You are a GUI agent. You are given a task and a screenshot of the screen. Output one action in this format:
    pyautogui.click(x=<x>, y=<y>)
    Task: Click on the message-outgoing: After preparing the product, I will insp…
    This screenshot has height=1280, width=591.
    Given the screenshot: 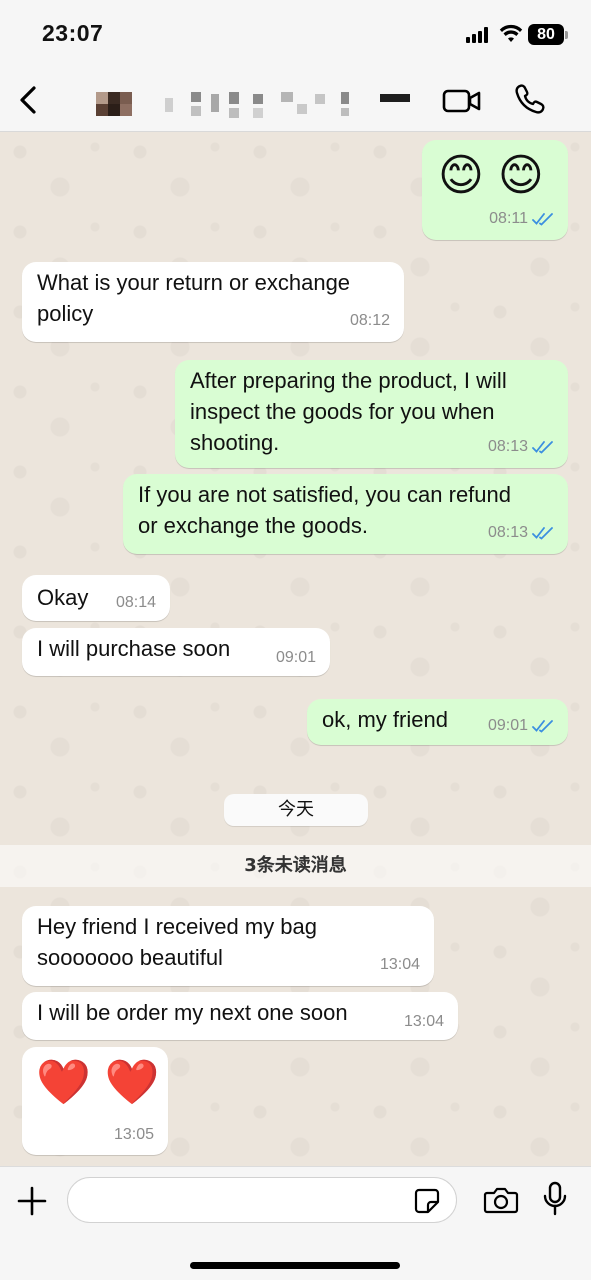 What is the action you would take?
    pyautogui.click(x=371, y=414)
    